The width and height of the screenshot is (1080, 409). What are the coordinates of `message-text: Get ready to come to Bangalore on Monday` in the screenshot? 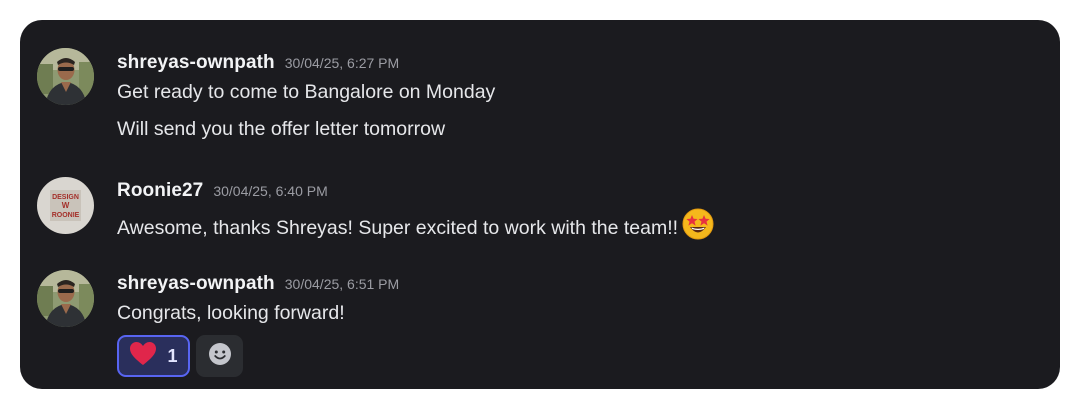 It's located at (306, 92).